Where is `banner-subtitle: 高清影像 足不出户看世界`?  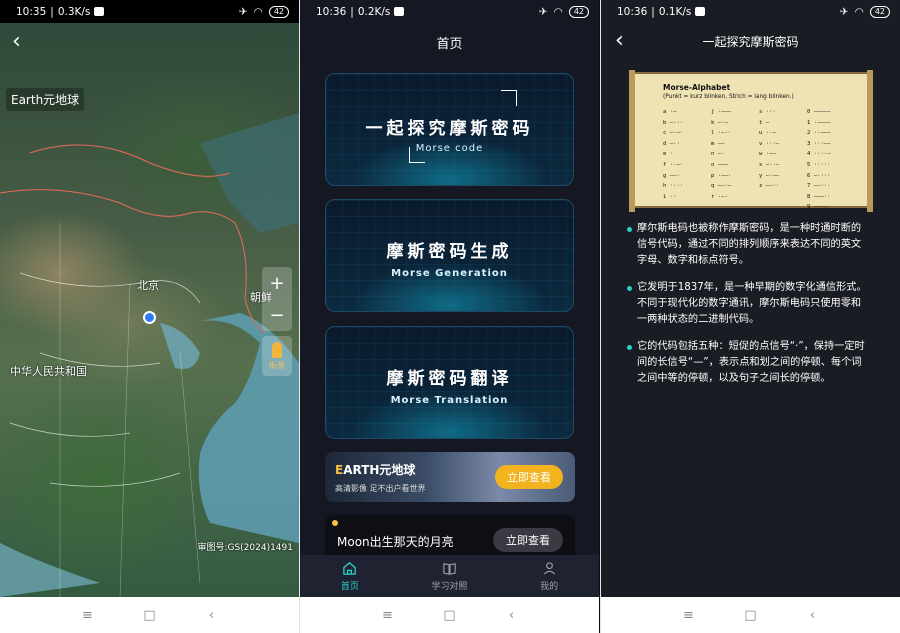
banner-subtitle: 高清影像 足不出户看世界 is located at coordinates (380, 488).